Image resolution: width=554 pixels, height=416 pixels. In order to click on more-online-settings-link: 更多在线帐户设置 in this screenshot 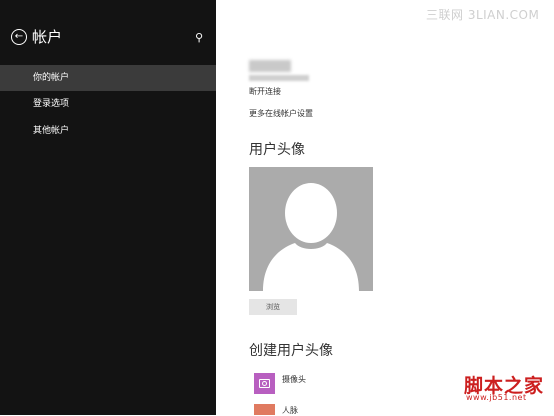, I will do `click(281, 113)`.